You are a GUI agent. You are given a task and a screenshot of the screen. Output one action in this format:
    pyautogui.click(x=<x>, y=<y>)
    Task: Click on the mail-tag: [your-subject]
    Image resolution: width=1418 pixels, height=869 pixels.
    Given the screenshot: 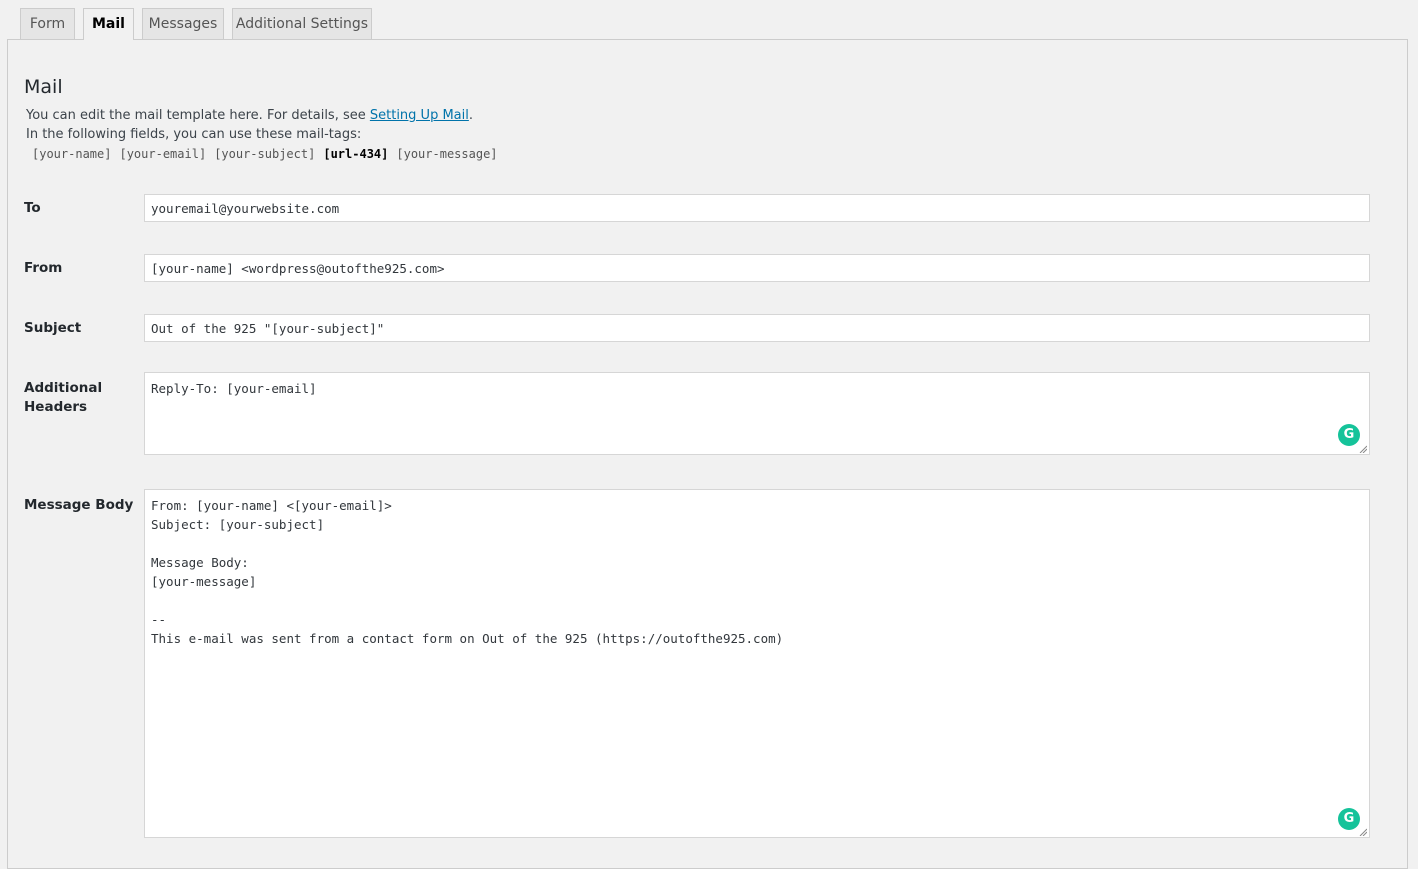 What is the action you would take?
    pyautogui.click(x=265, y=154)
    